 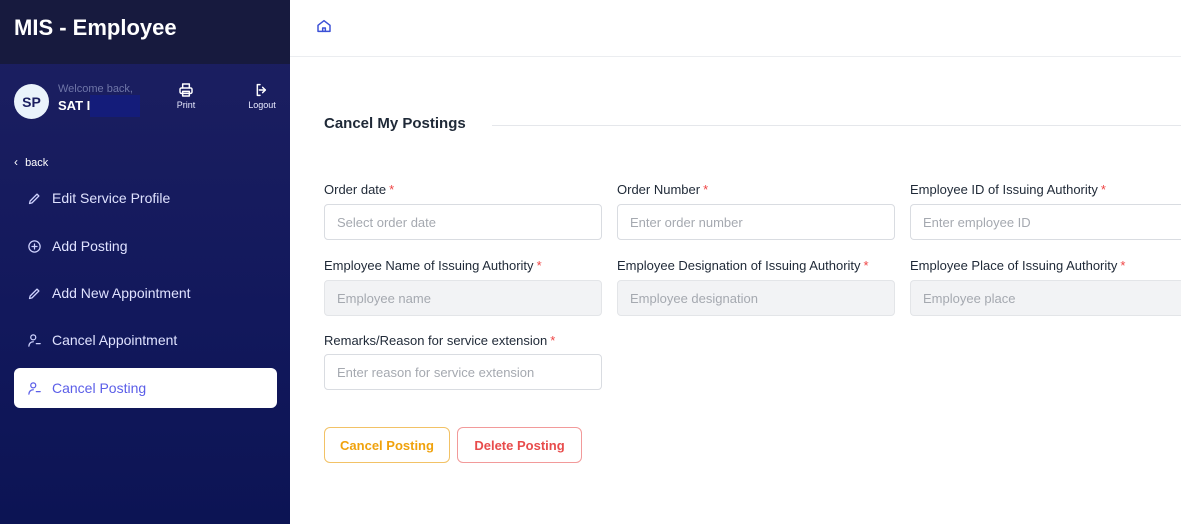 What do you see at coordinates (261, 90) in the screenshot?
I see `logout-icon` at bounding box center [261, 90].